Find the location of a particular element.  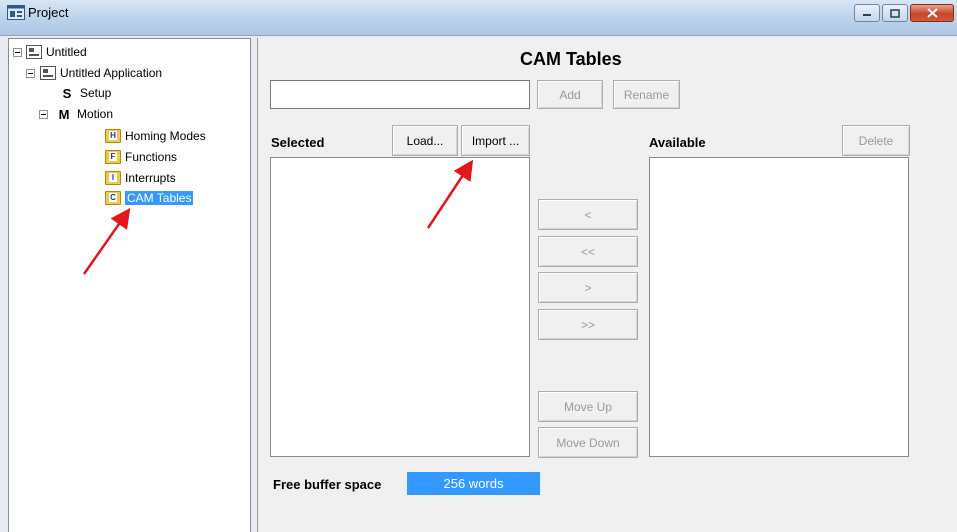

cam-folder-icon: C is located at coordinates (113, 198).